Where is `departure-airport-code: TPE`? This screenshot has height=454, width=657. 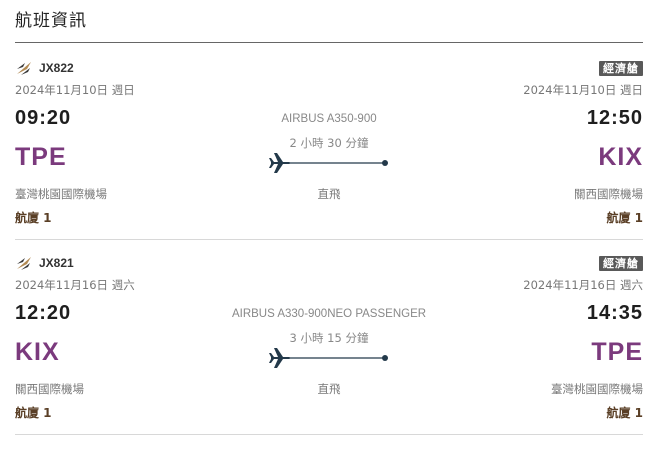
departure-airport-code: TPE is located at coordinates (41, 157).